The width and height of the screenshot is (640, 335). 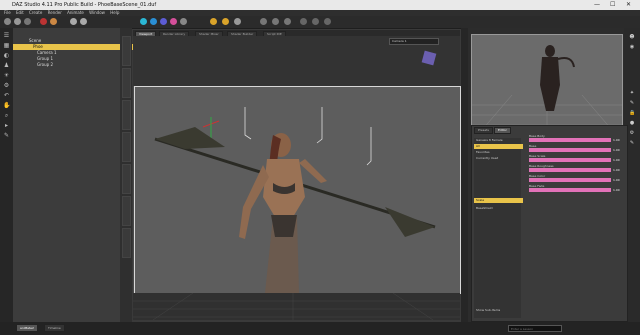 What do you see at coordinates (597, 4) in the screenshot?
I see `minimize-button: —` at bounding box center [597, 4].